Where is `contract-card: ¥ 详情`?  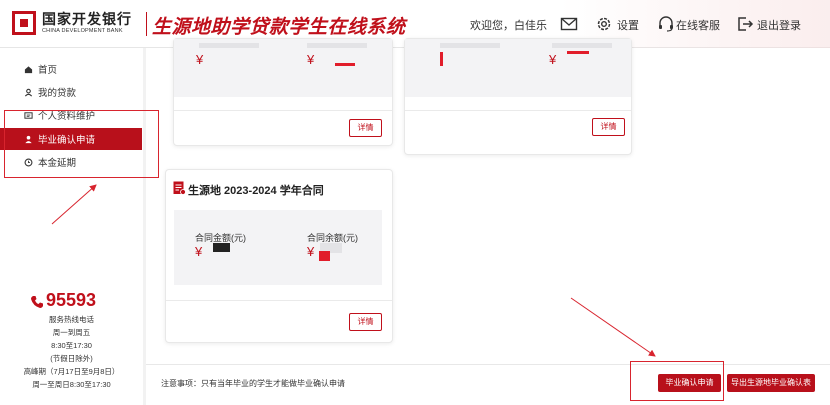
contract-card: ¥ 详情 is located at coordinates (518, 96).